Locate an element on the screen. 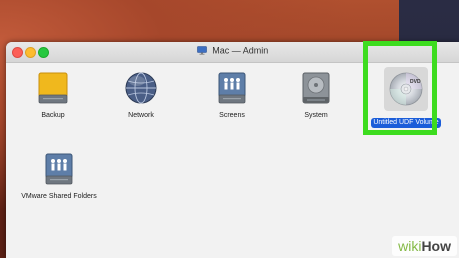  hard-drive-icon is located at coordinates (316, 88).